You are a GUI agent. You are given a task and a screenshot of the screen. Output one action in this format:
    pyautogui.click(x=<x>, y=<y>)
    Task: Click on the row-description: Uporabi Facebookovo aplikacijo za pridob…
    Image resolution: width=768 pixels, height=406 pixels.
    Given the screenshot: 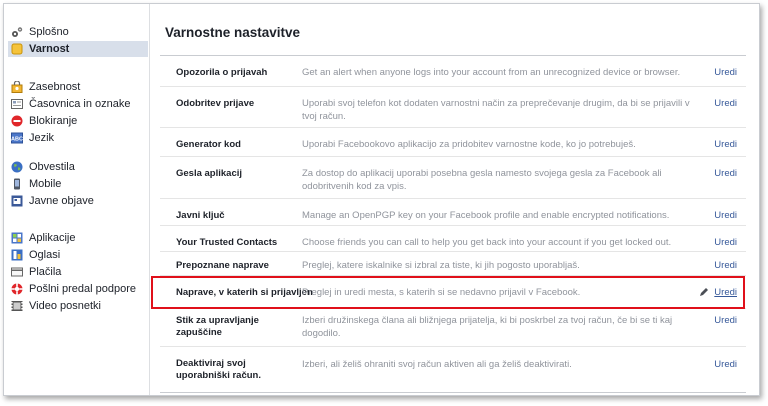 What is the action you would take?
    pyautogui.click(x=469, y=144)
    